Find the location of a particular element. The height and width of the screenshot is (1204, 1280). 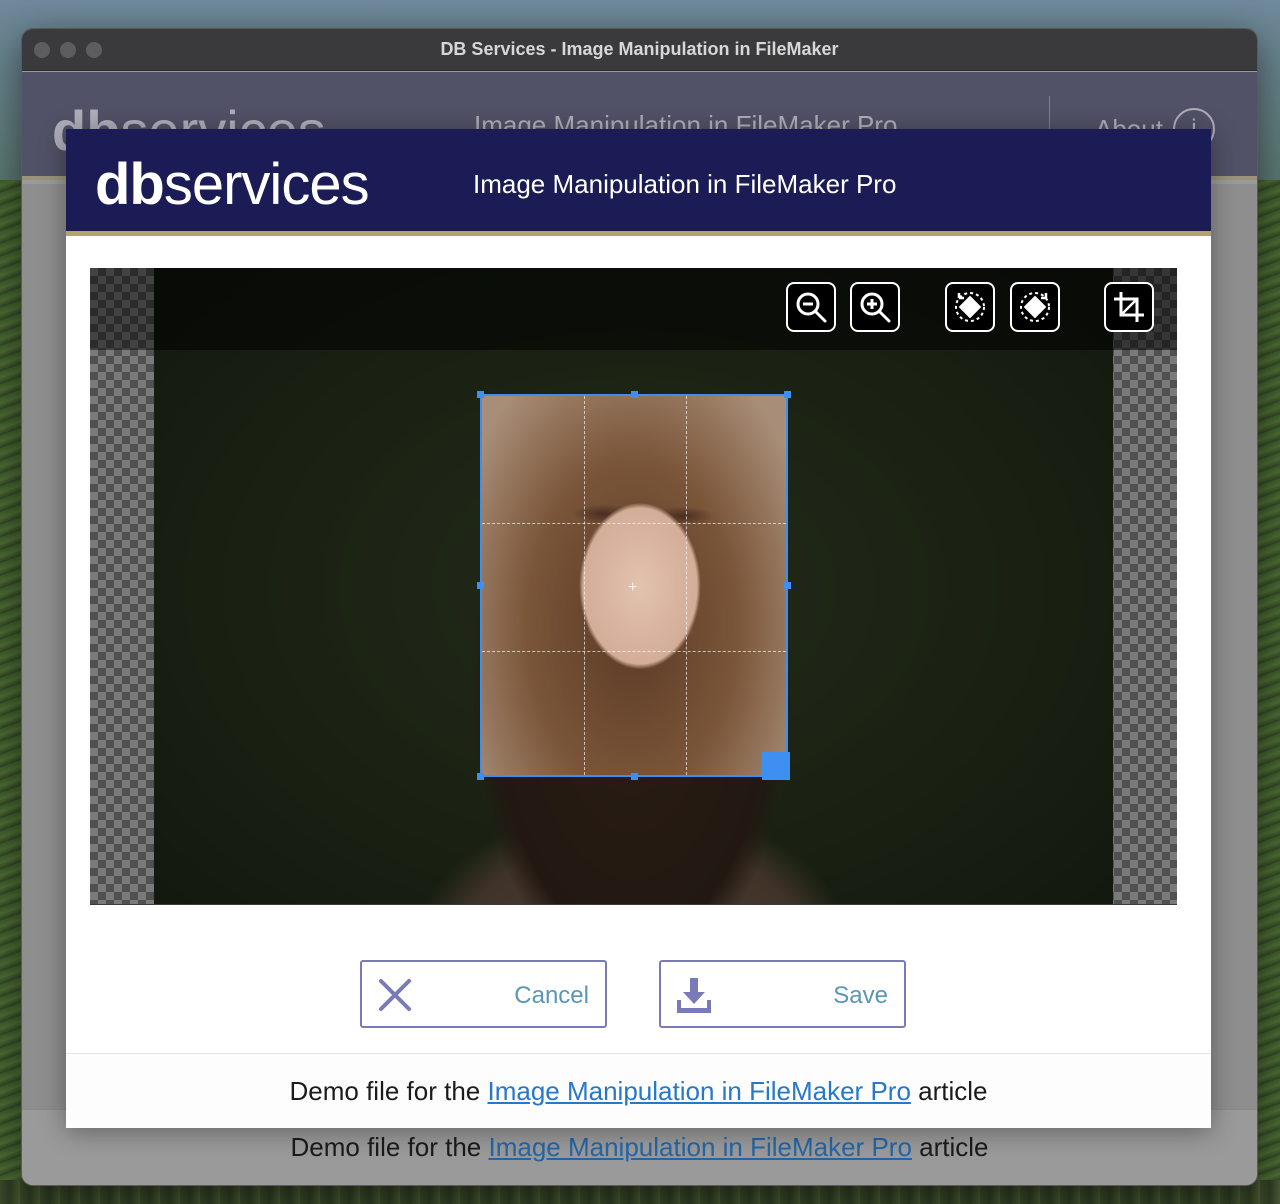

save-label: Save is located at coordinates (860, 995).